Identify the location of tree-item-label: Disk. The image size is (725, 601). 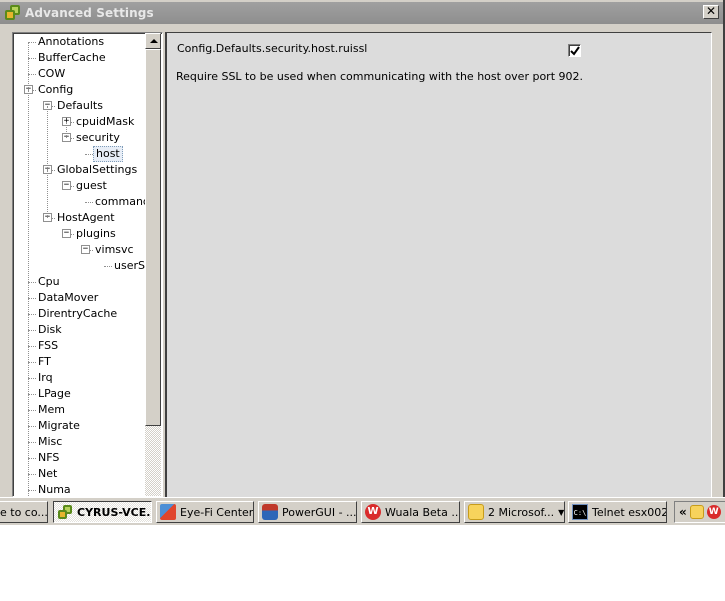
(50, 329).